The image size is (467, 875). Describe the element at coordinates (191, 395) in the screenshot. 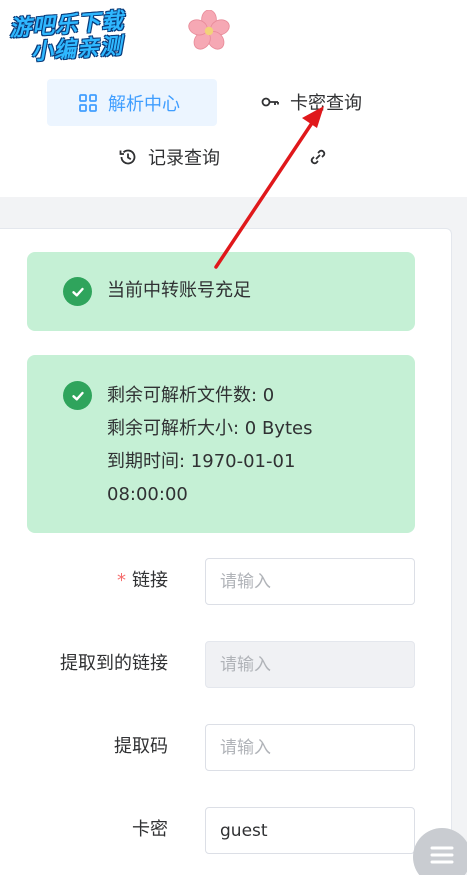

I see `remaining-files-text: 剩余可解析文件数: 0` at that location.